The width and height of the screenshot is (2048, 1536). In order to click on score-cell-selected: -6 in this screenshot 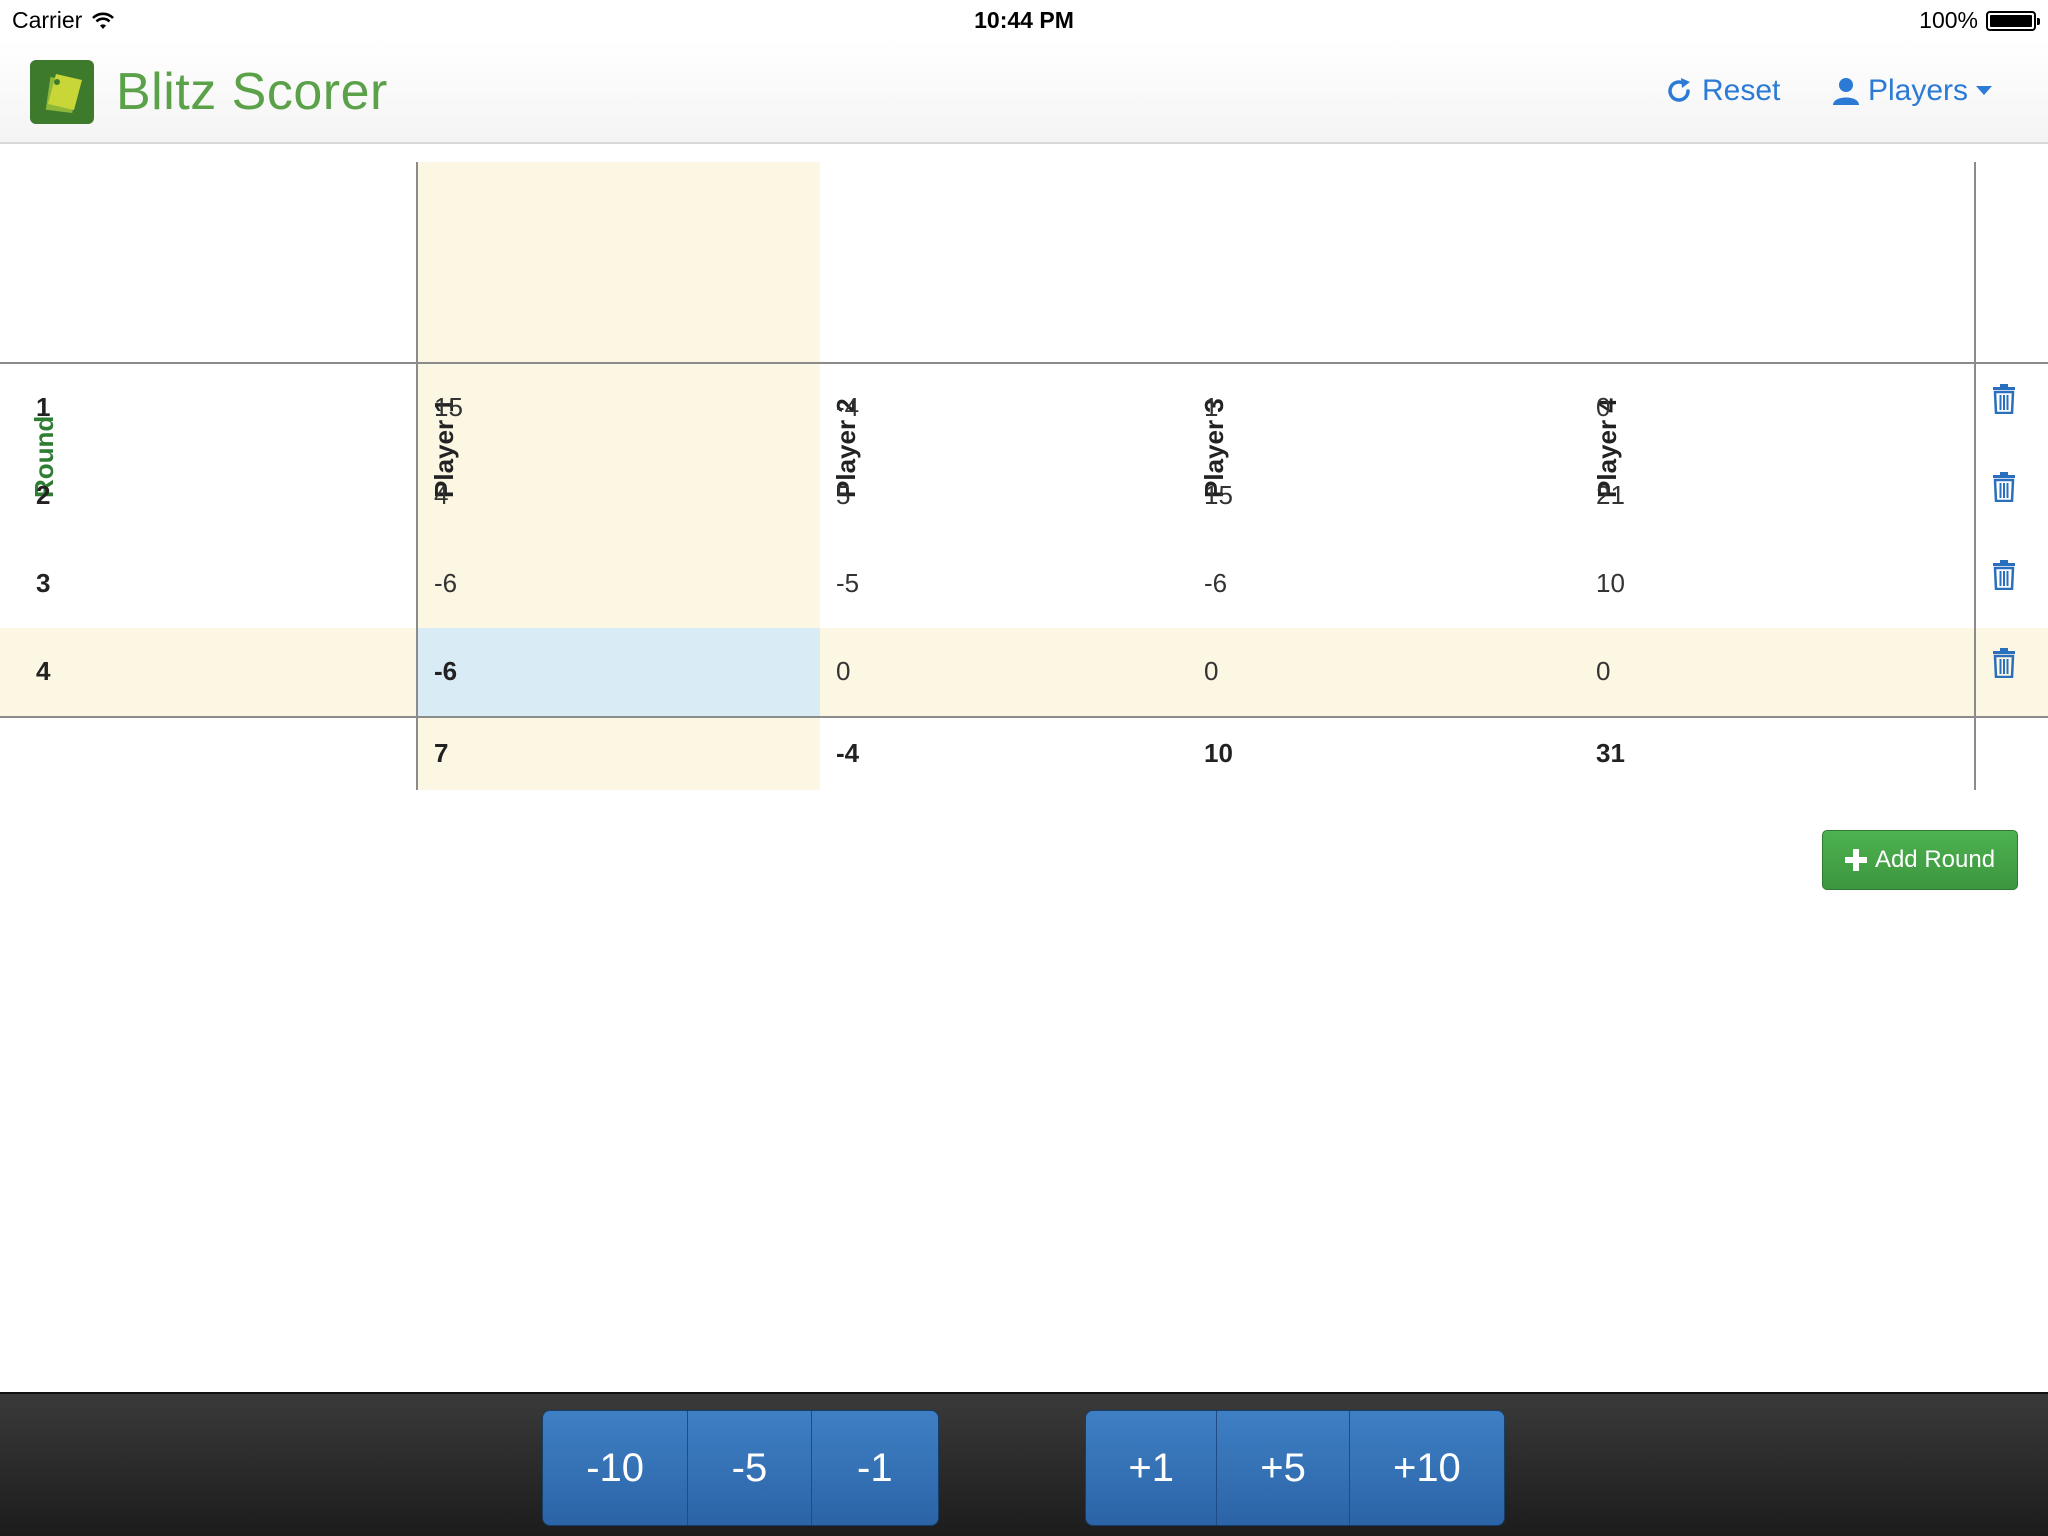, I will do `click(445, 671)`.